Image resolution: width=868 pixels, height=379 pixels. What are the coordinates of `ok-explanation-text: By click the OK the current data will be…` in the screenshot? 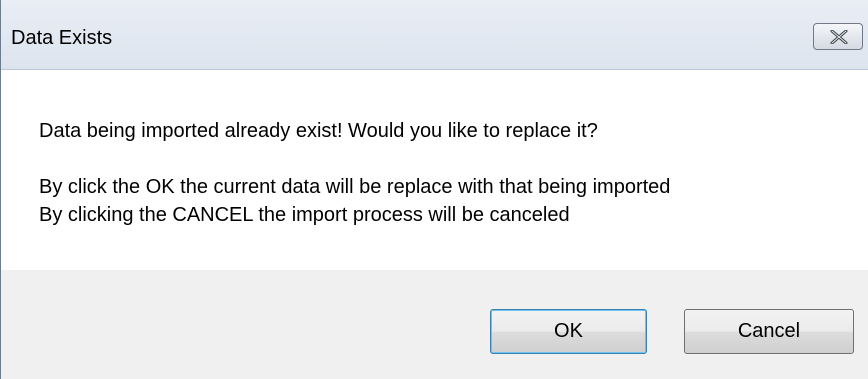 It's located at (355, 187).